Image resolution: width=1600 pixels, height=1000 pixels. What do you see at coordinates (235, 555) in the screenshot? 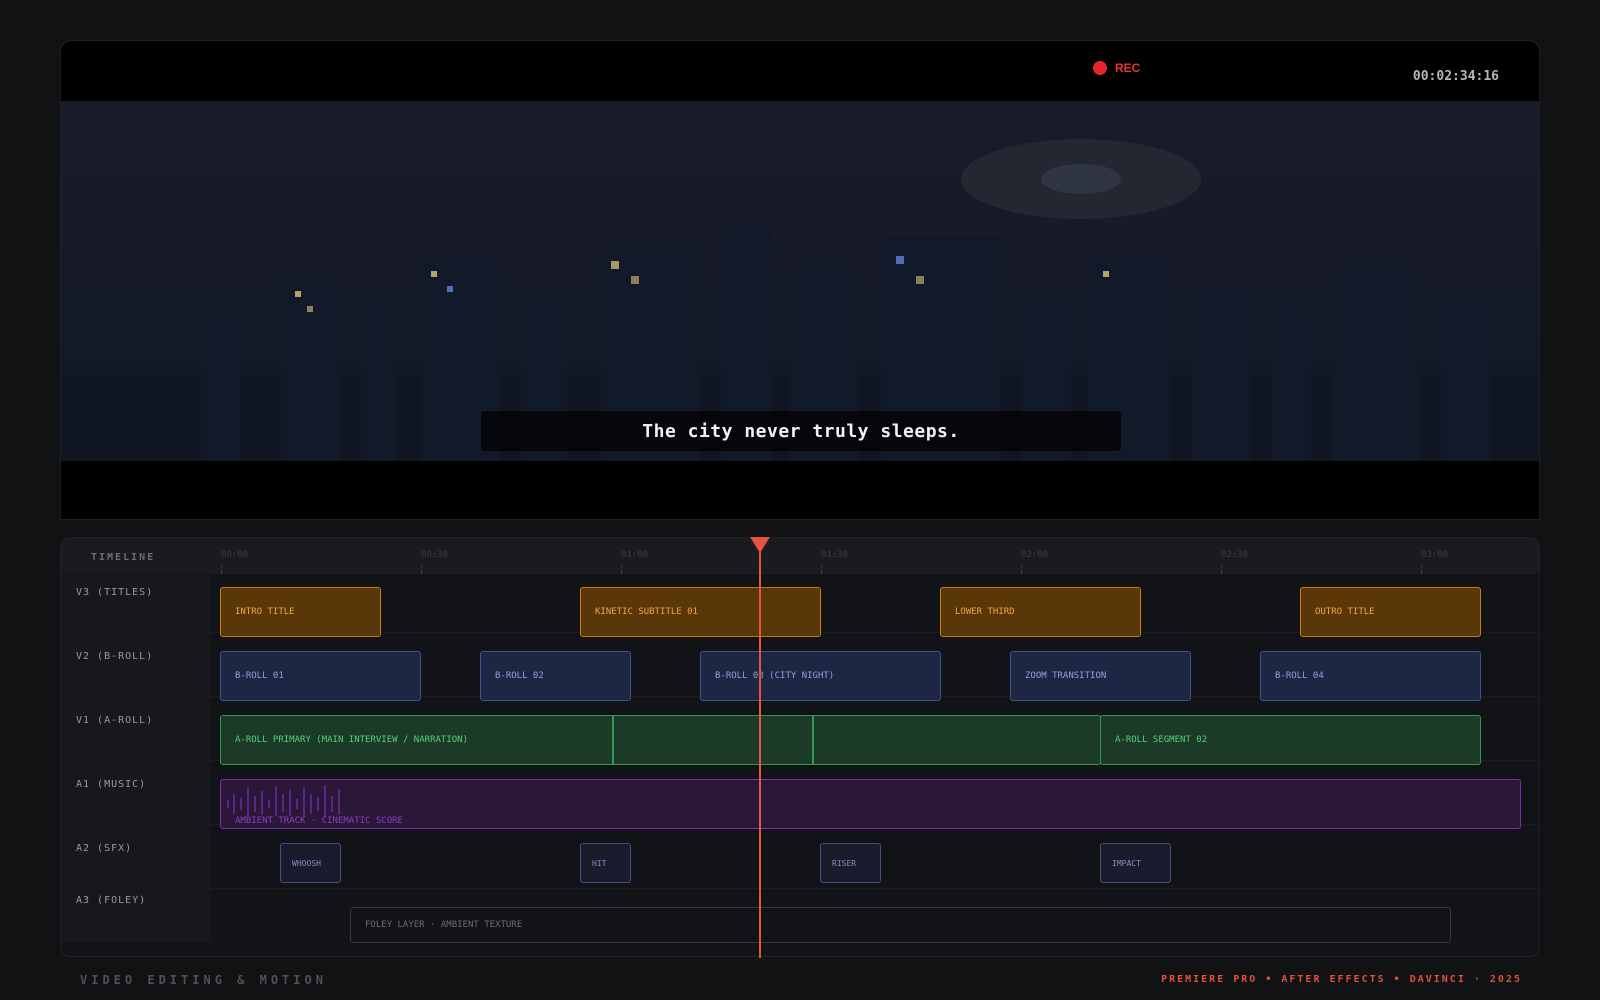
I see `ruler-tick-label: 00:00` at bounding box center [235, 555].